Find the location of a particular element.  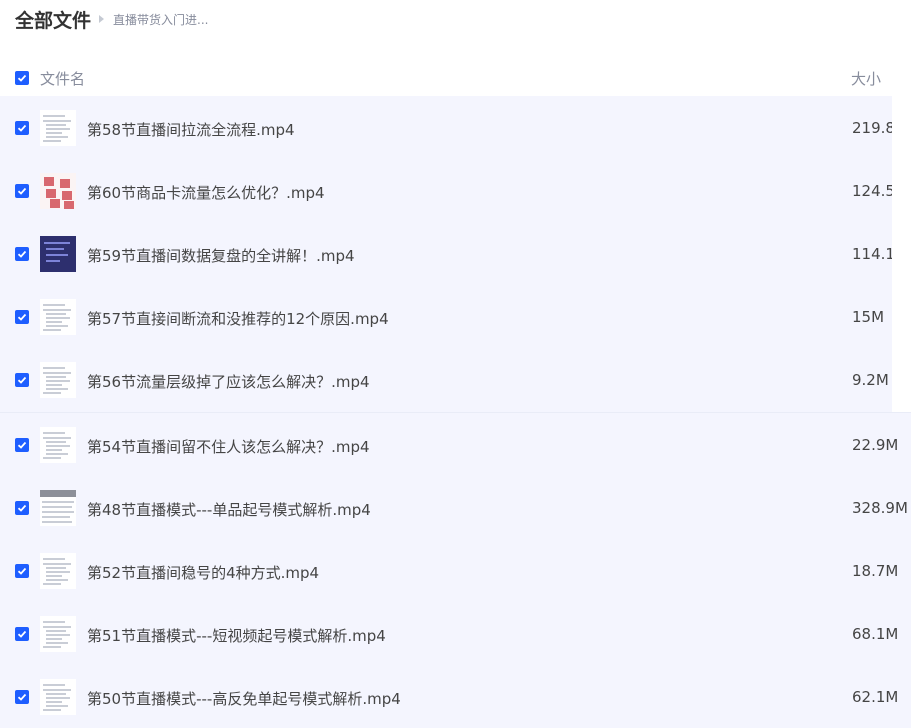

file-size-cell: 15M is located at coordinates (872, 316).